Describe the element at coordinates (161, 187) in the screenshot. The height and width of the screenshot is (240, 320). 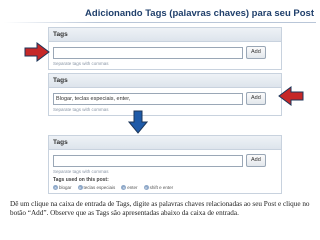
I see `tag-chip-label: shift e enter` at that location.